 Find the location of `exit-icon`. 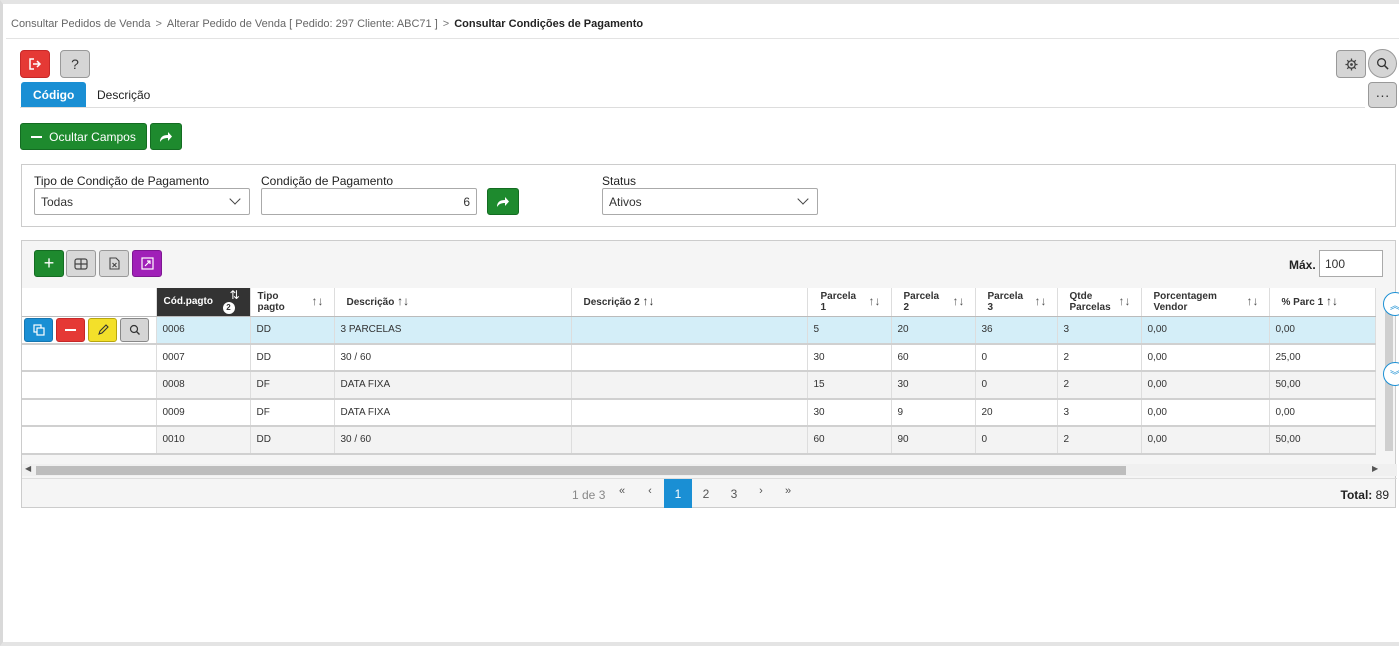

exit-icon is located at coordinates (35, 64).